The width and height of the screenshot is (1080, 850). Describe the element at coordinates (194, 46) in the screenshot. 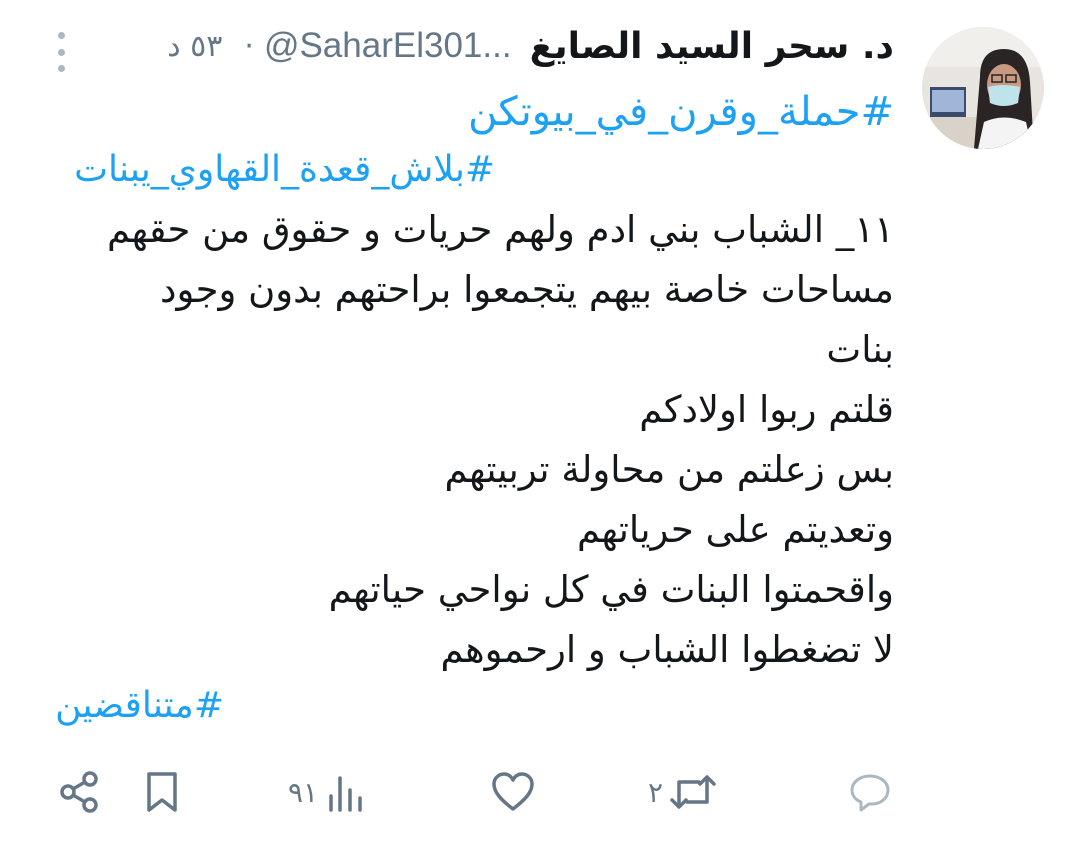

I see `tweet-time: ٥٣ د` at that location.